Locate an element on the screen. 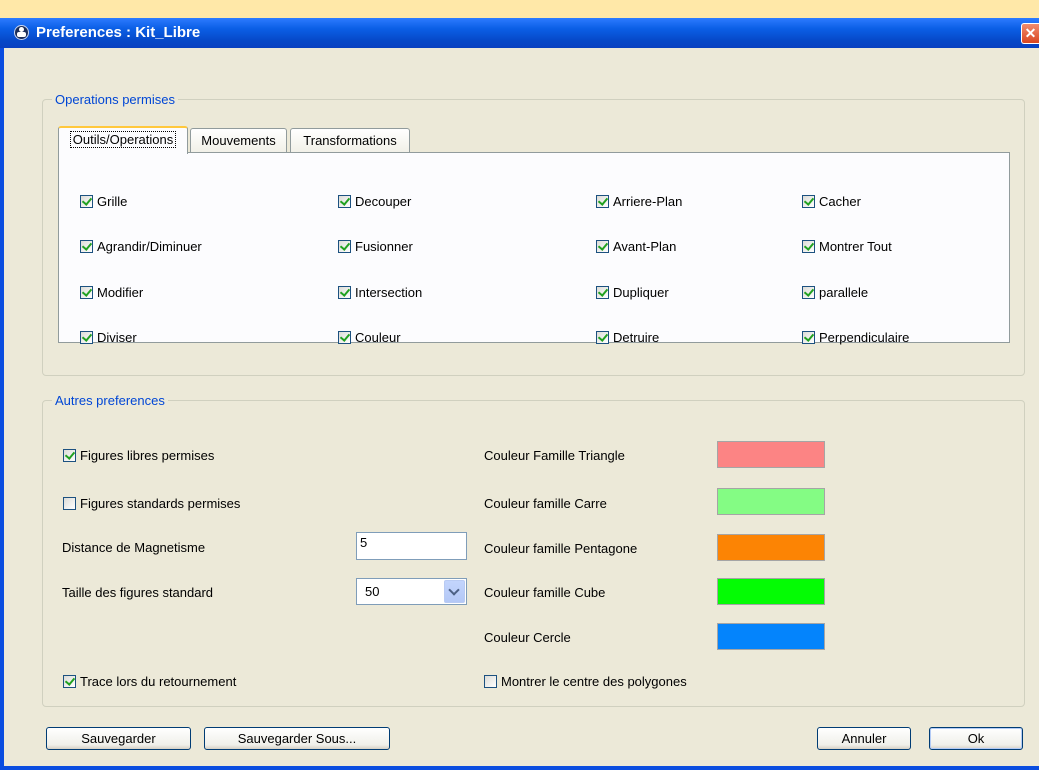 The image size is (1039, 770). chevron-down-icon is located at coordinates (454, 591).